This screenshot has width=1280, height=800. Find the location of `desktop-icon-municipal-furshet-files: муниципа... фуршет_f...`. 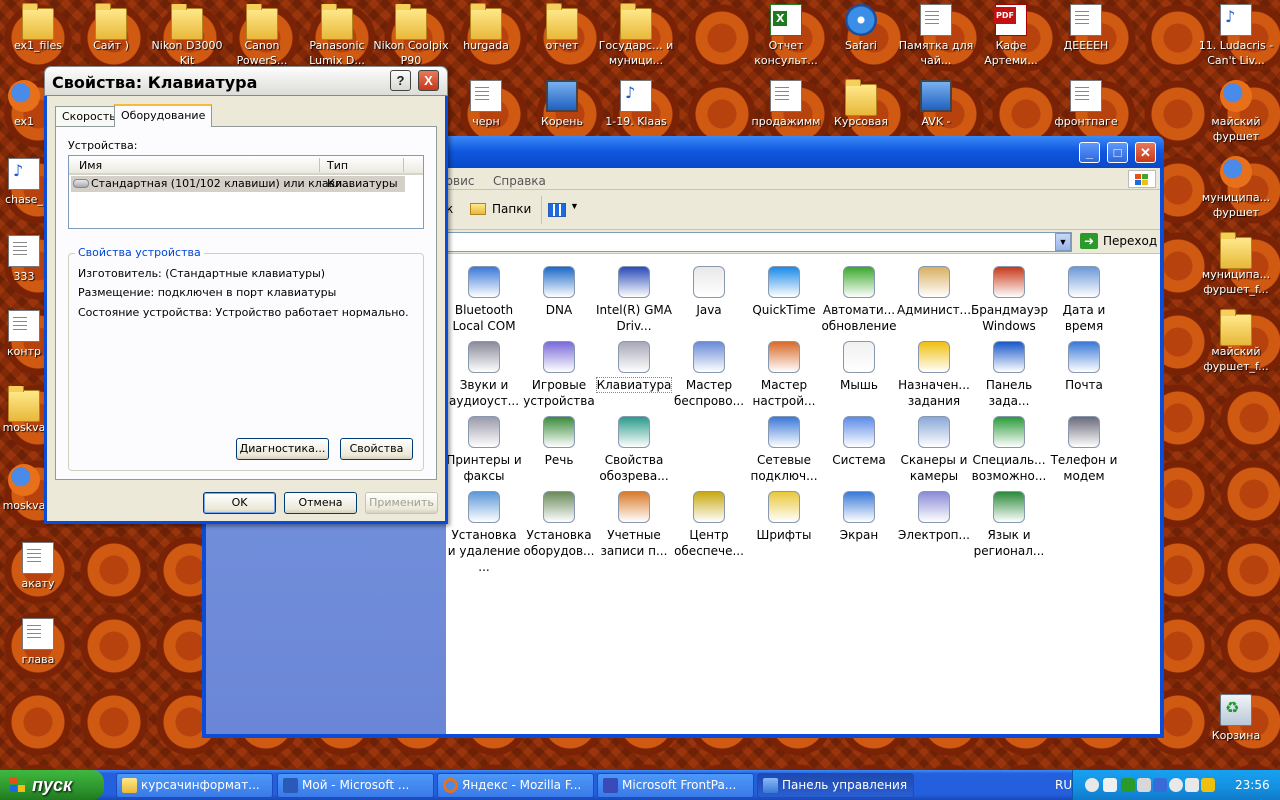

desktop-icon-municipal-furshet-files: муниципа... фуршет_f... is located at coordinates (1236, 264).